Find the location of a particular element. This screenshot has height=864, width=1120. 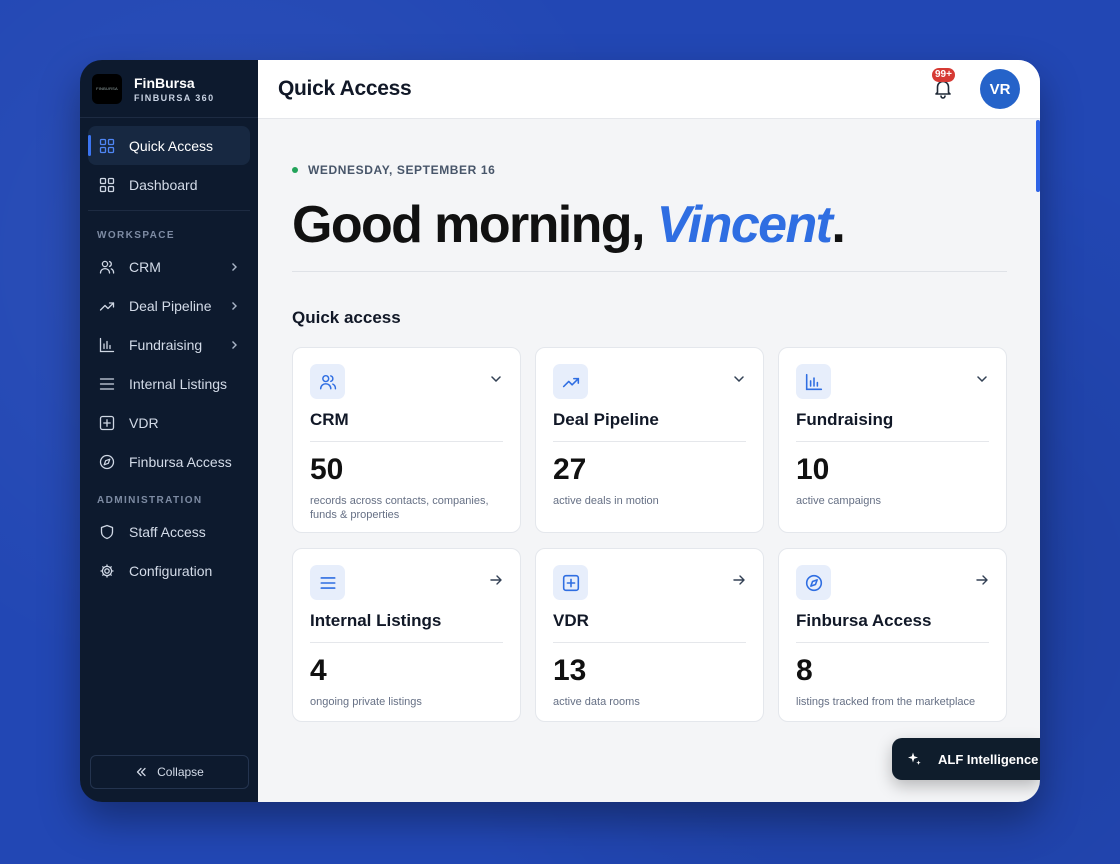

sidebar-item-vdr: VDR is located at coordinates (169, 422).